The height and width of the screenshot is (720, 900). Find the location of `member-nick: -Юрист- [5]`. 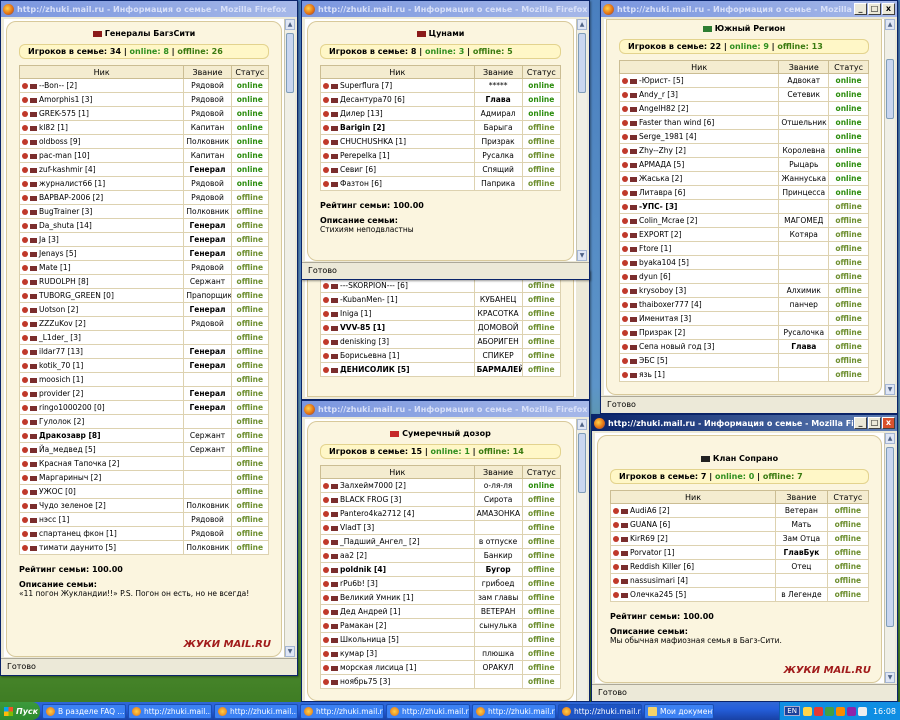

member-nick: -Юрист- [5] is located at coordinates (699, 80).